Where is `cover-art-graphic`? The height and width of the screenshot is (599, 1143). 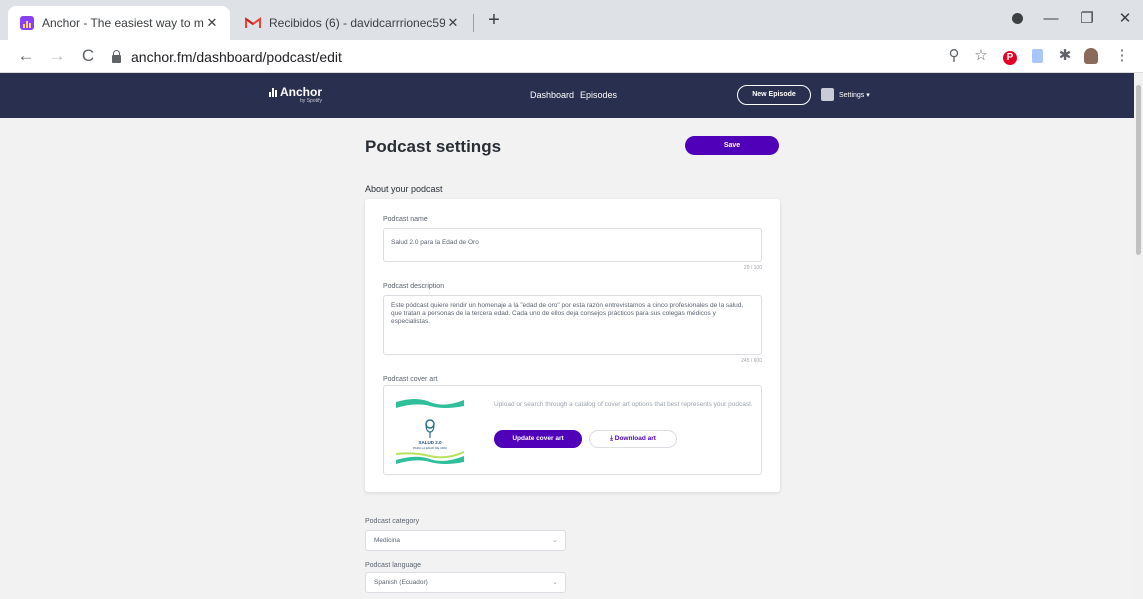
cover-art-graphic is located at coordinates (430, 431).